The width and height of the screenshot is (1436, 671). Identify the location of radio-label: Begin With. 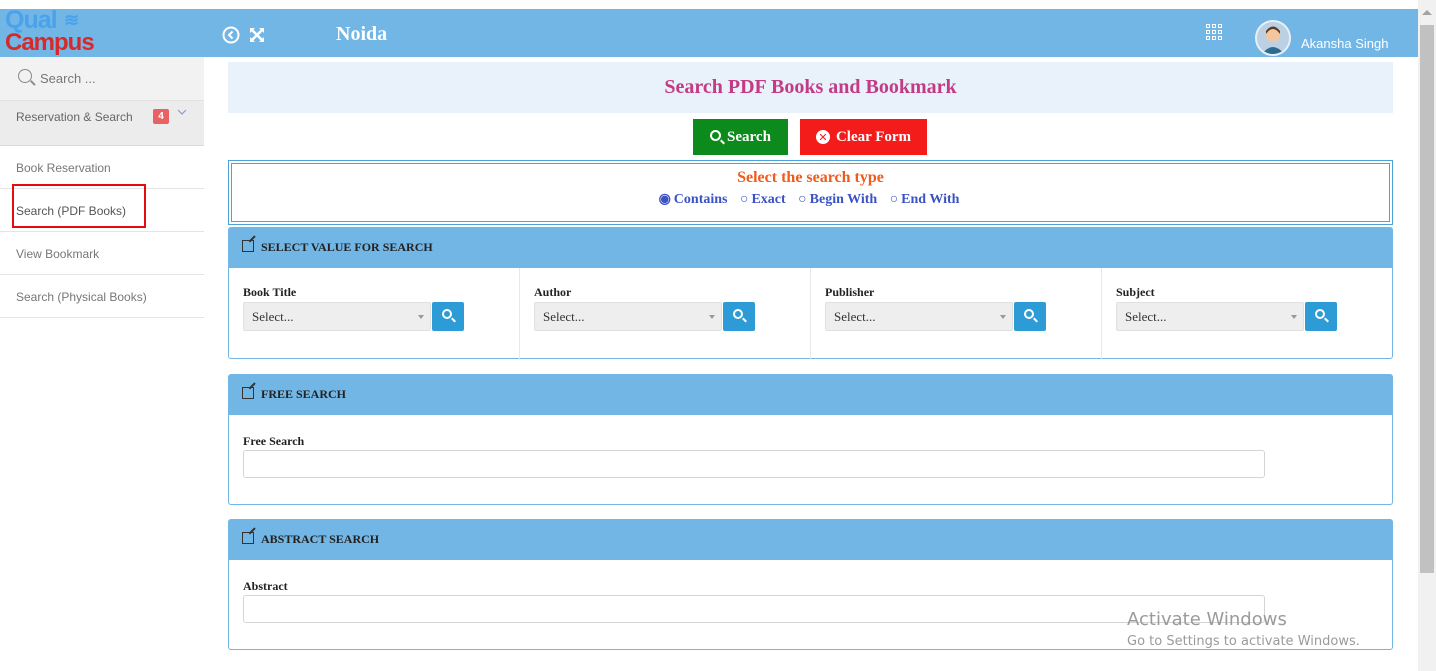
(843, 199).